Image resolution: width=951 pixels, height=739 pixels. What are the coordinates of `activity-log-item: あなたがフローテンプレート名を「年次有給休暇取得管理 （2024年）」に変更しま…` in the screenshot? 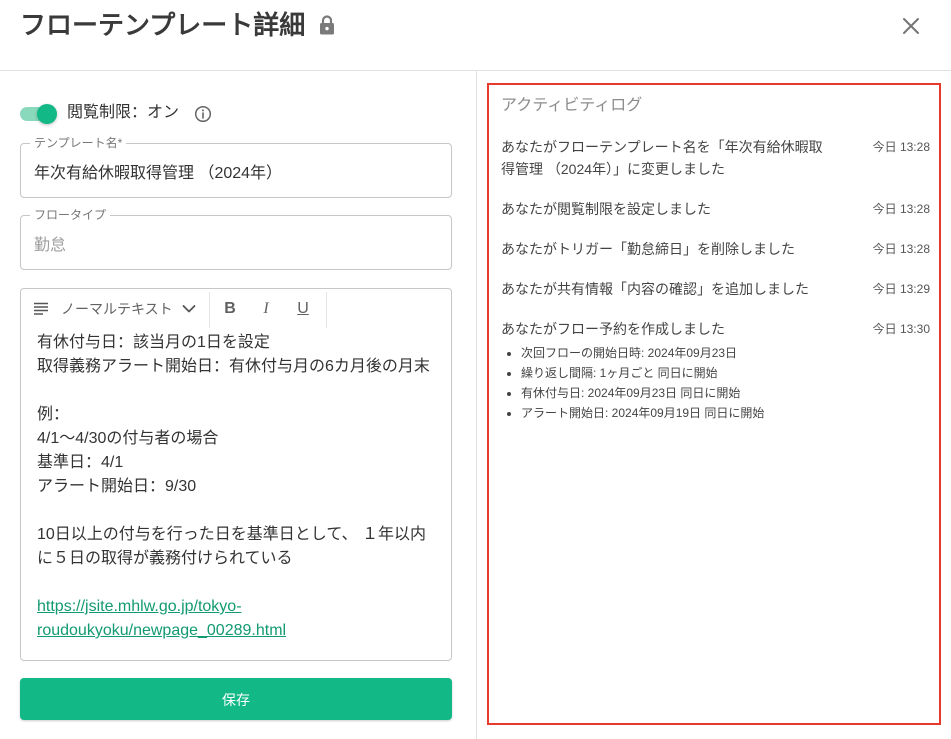 It's located at (715, 158).